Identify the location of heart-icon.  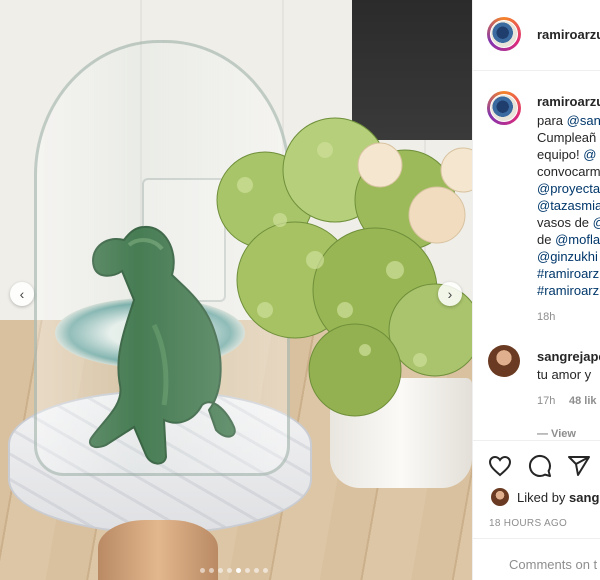
(500, 466).